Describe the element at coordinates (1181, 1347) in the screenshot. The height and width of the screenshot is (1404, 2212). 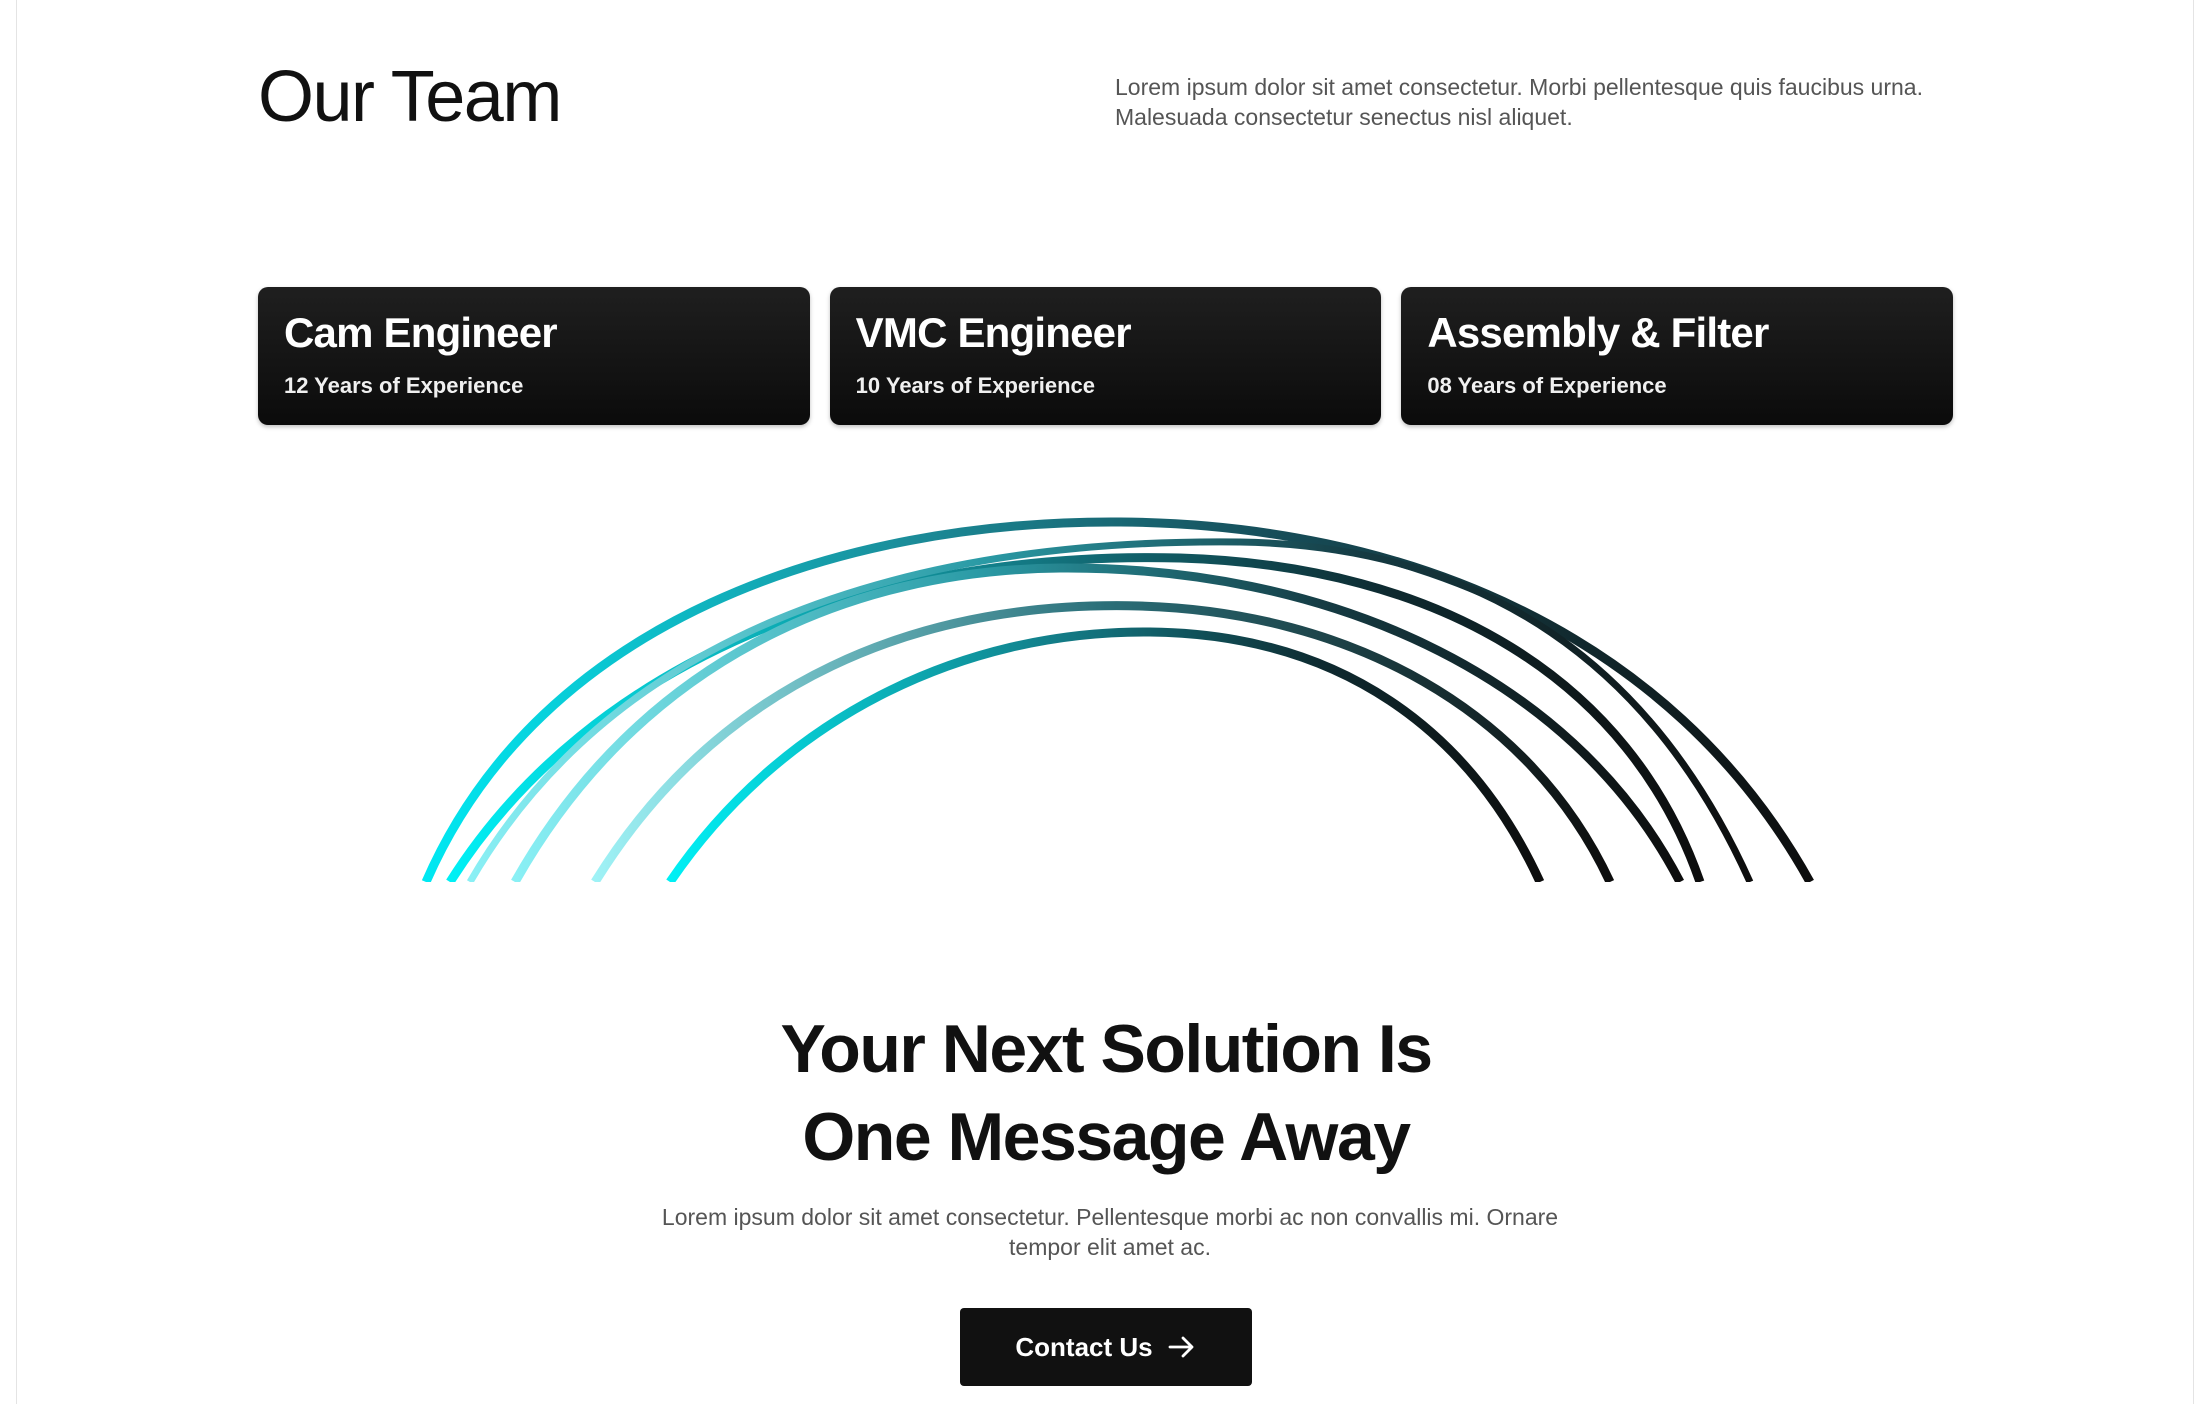
I see `arrow-right-icon` at that location.